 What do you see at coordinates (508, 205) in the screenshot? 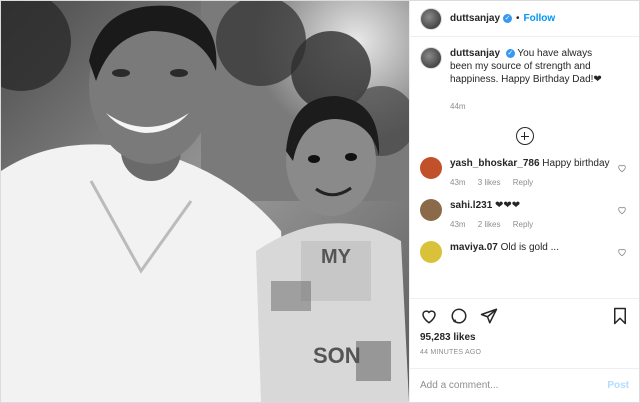
I see `comment-text: ❤❤❤` at bounding box center [508, 205].